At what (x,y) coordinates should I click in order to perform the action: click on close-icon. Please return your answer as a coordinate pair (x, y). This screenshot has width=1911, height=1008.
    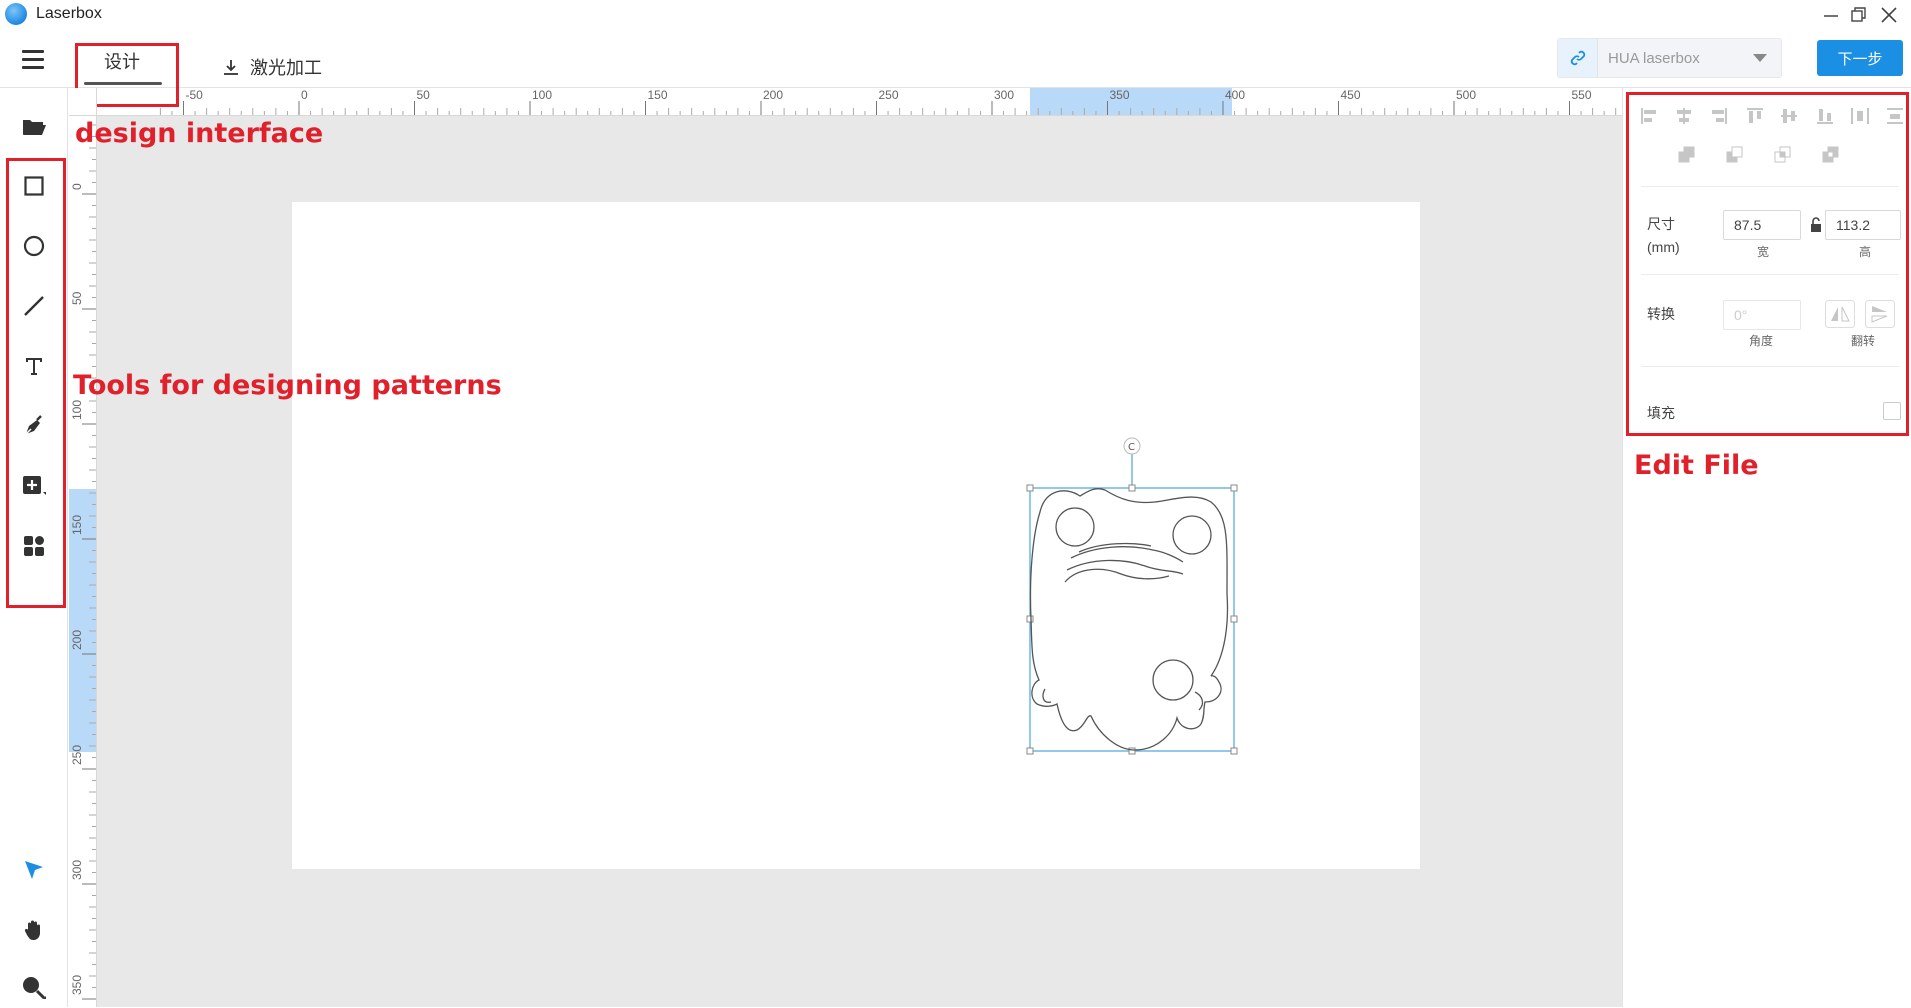
    Looking at the image, I should click on (1889, 15).